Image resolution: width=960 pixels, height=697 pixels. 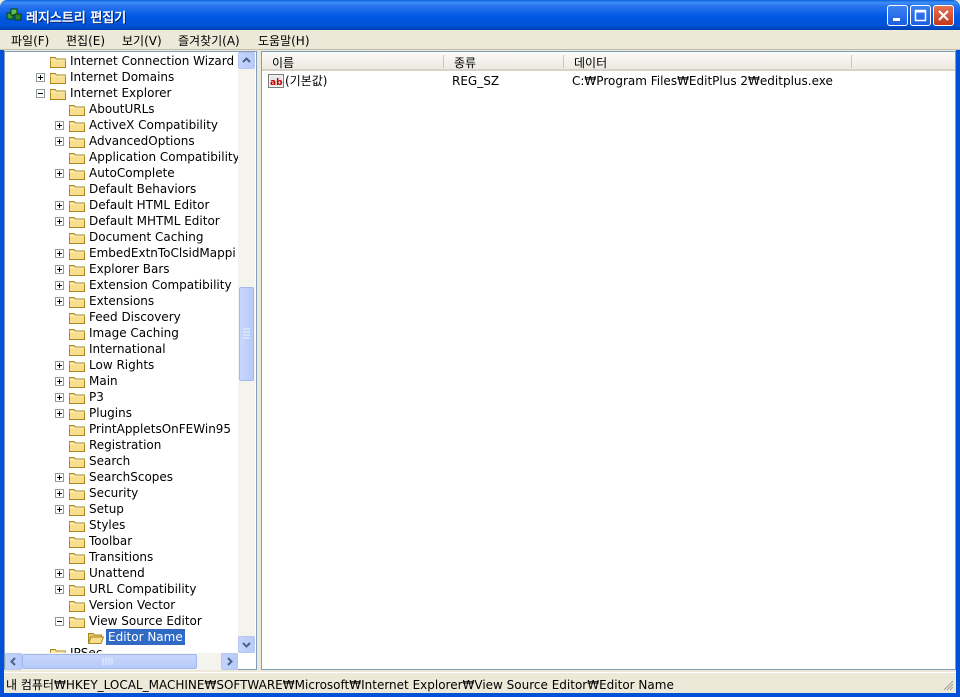 What do you see at coordinates (125, 333) in the screenshot?
I see `tree-item: Image Caching` at bounding box center [125, 333].